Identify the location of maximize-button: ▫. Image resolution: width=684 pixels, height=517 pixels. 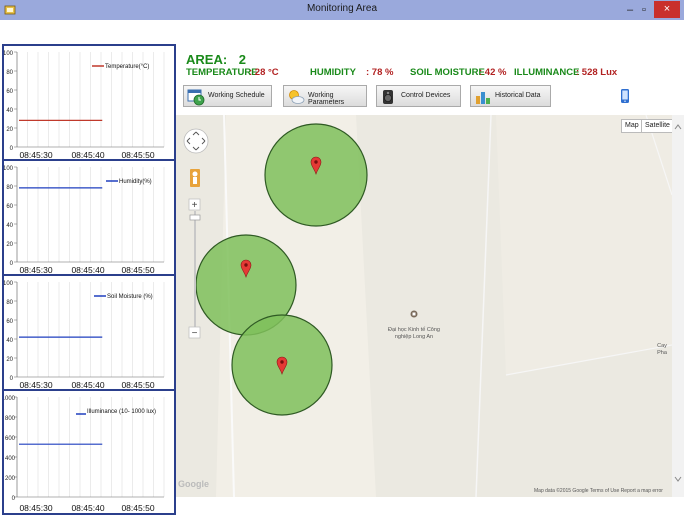
(644, 10).